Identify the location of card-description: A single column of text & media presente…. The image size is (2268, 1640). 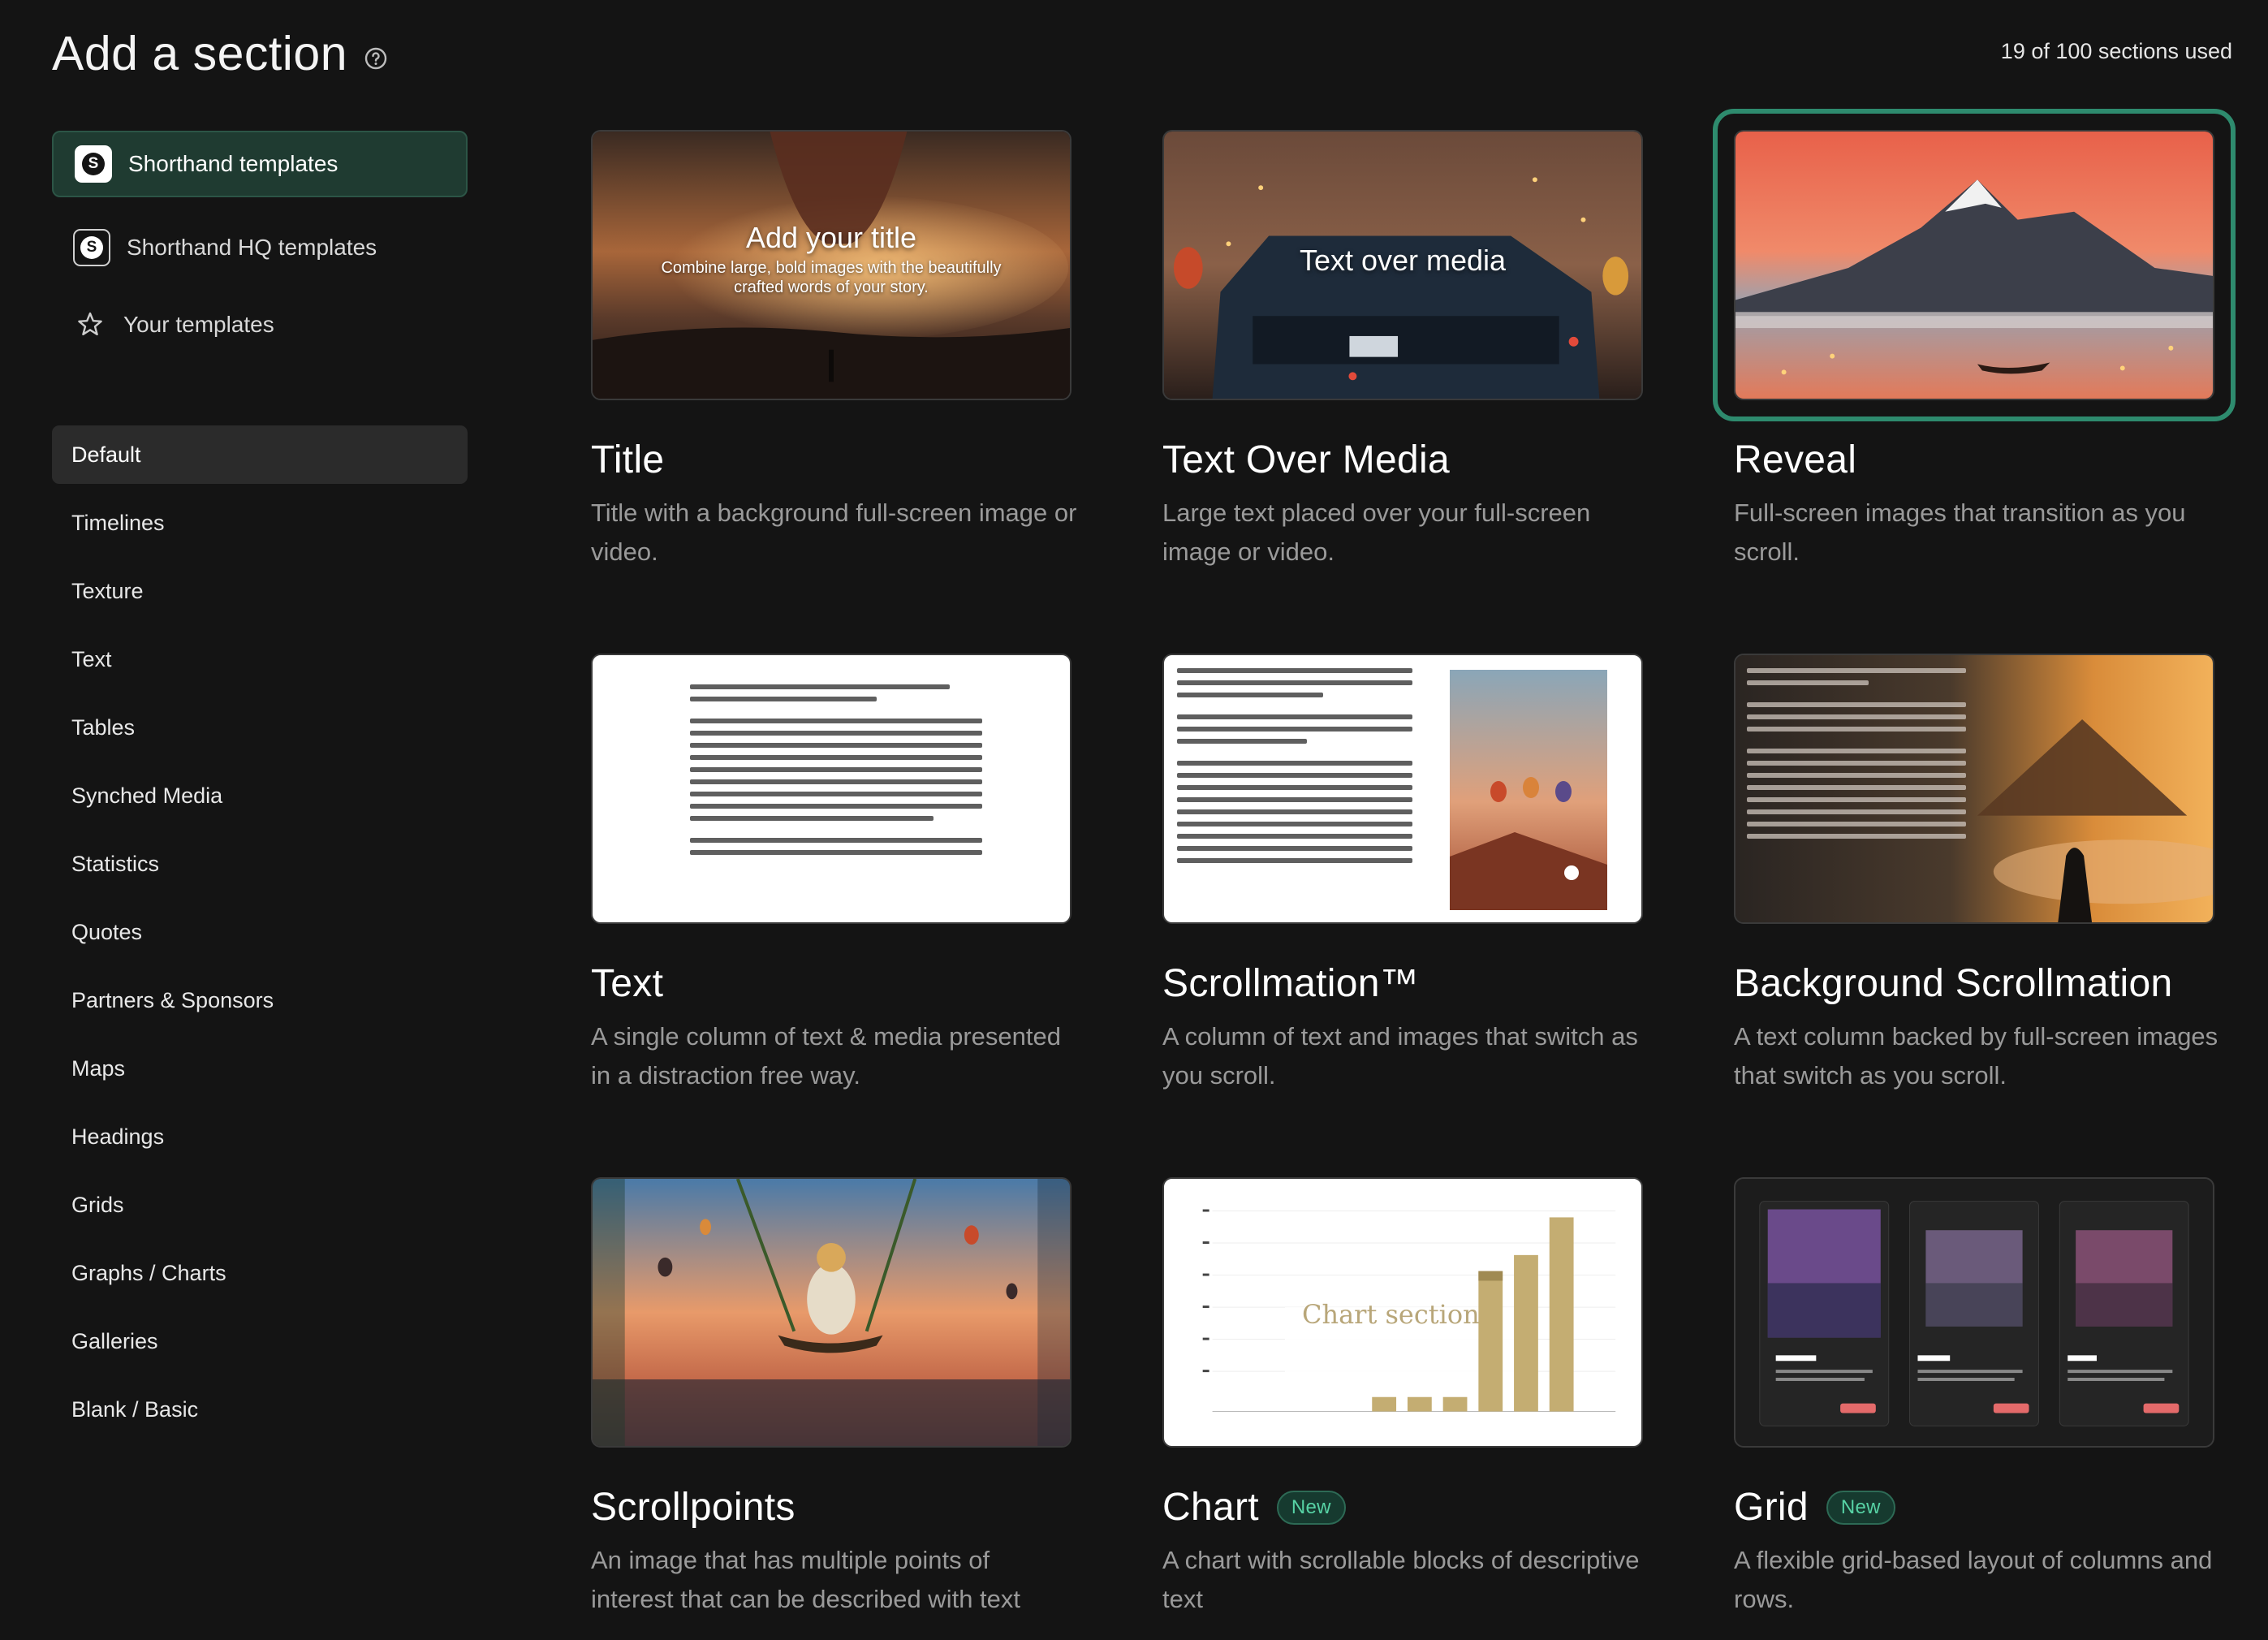
(826, 1056).